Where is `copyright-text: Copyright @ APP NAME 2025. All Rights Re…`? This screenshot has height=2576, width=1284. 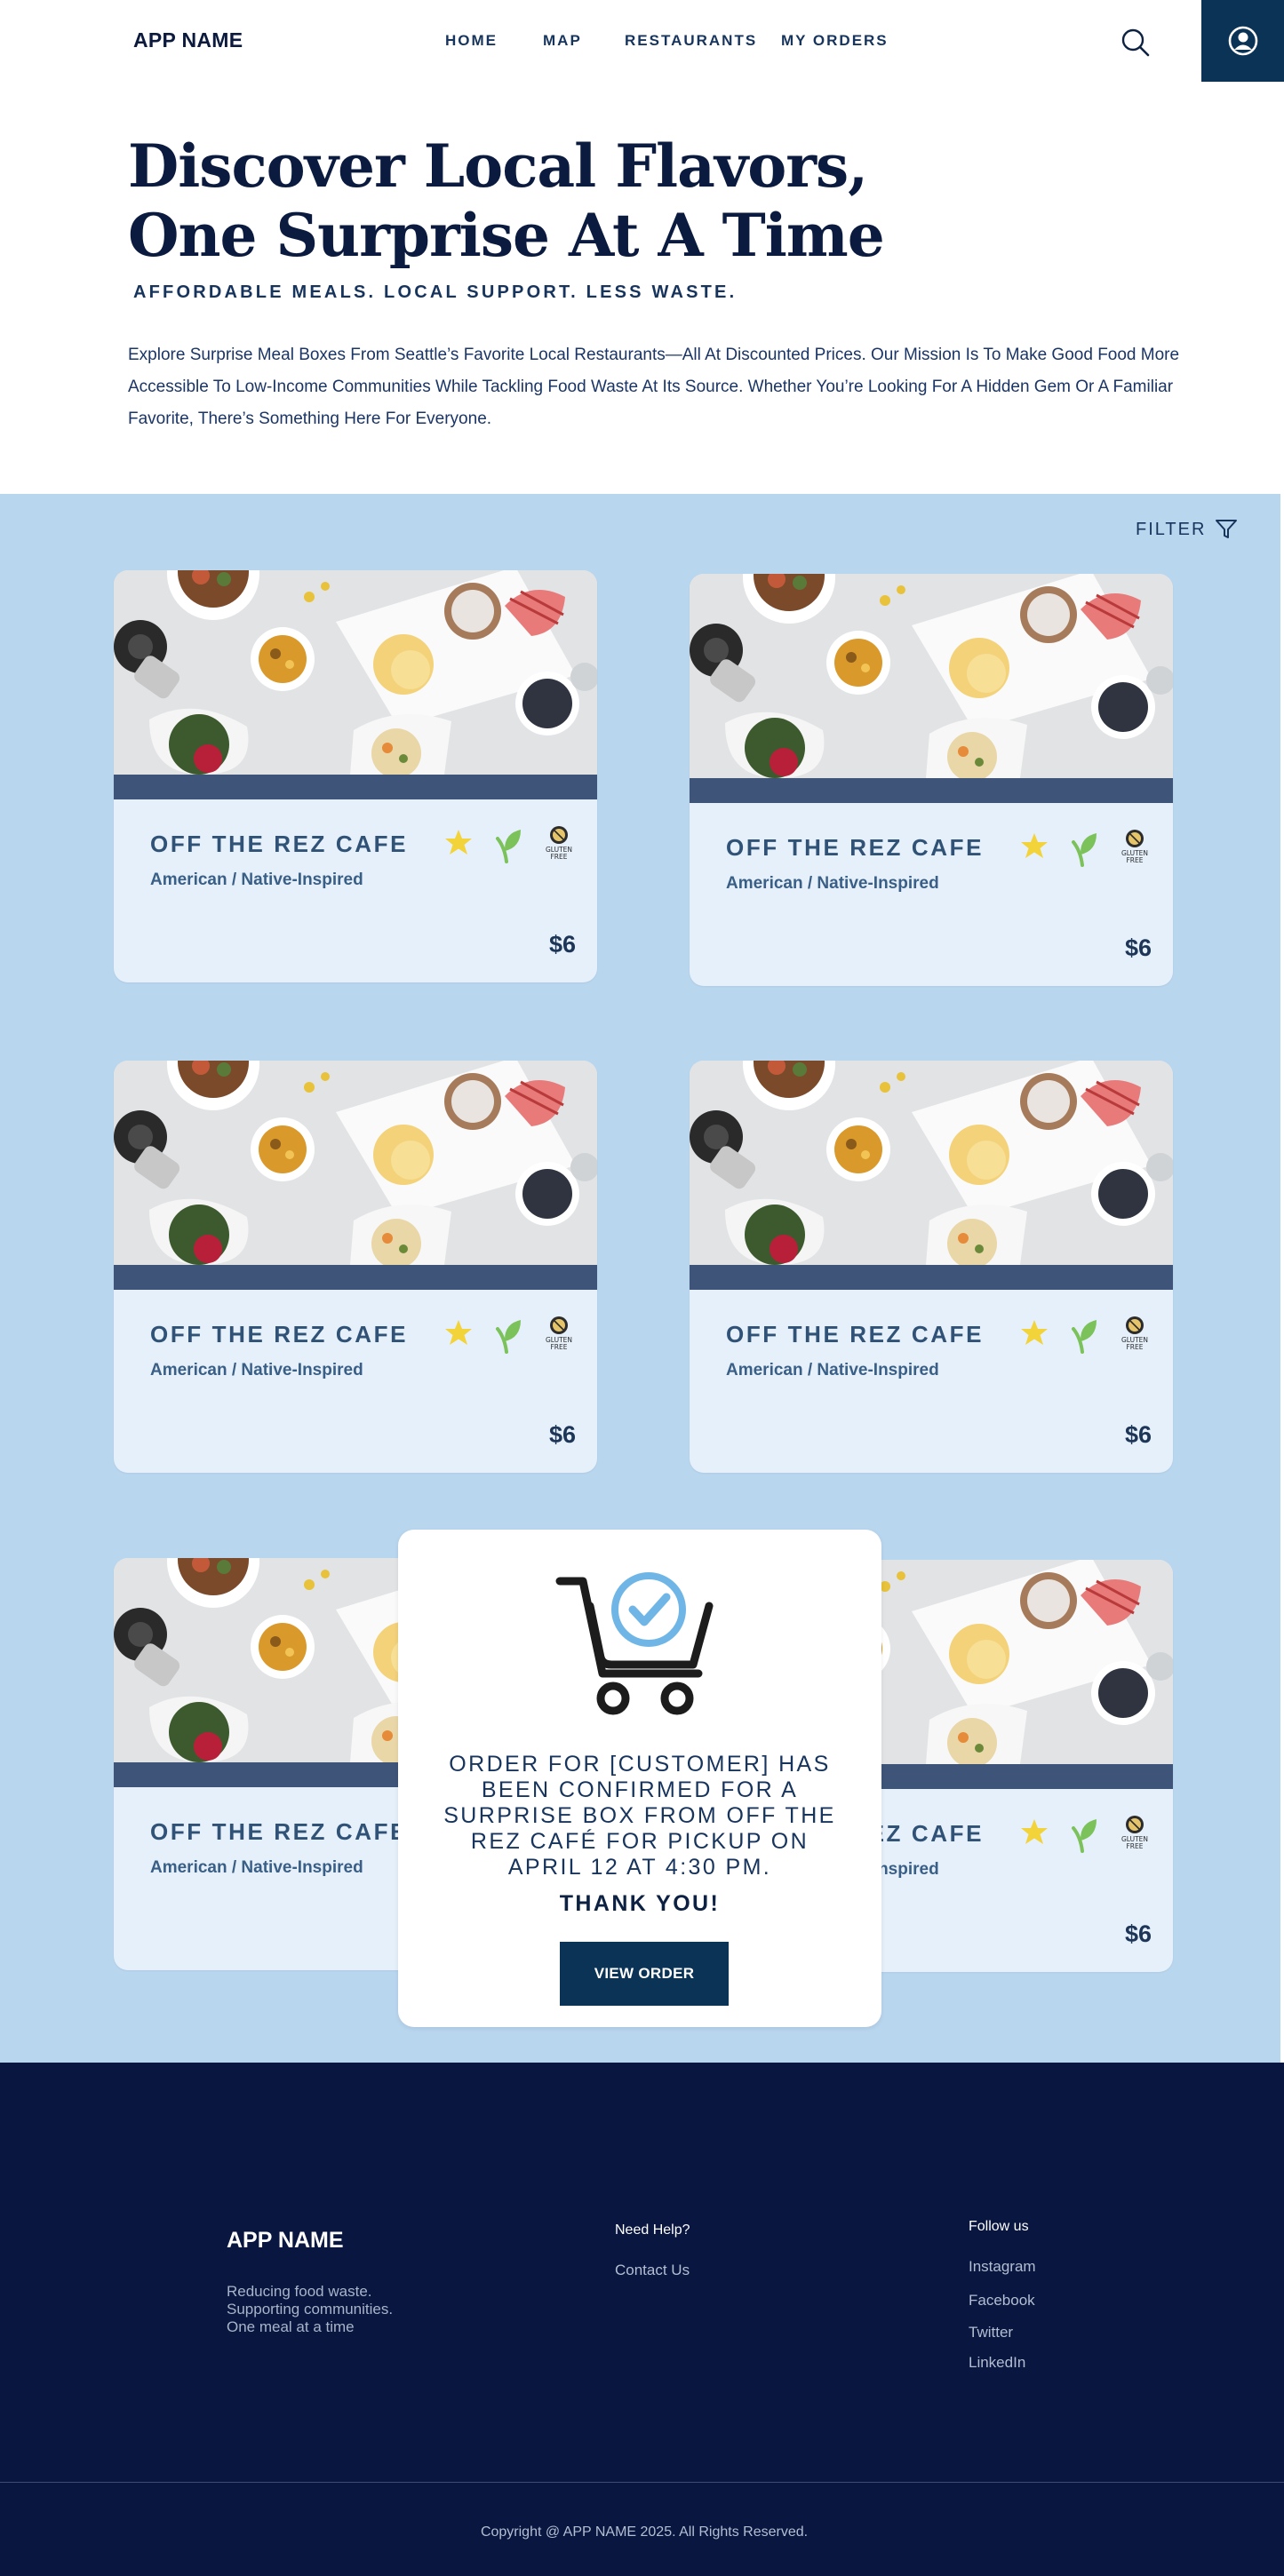 copyright-text: Copyright @ APP NAME 2025. All Rights Re… is located at coordinates (644, 2532).